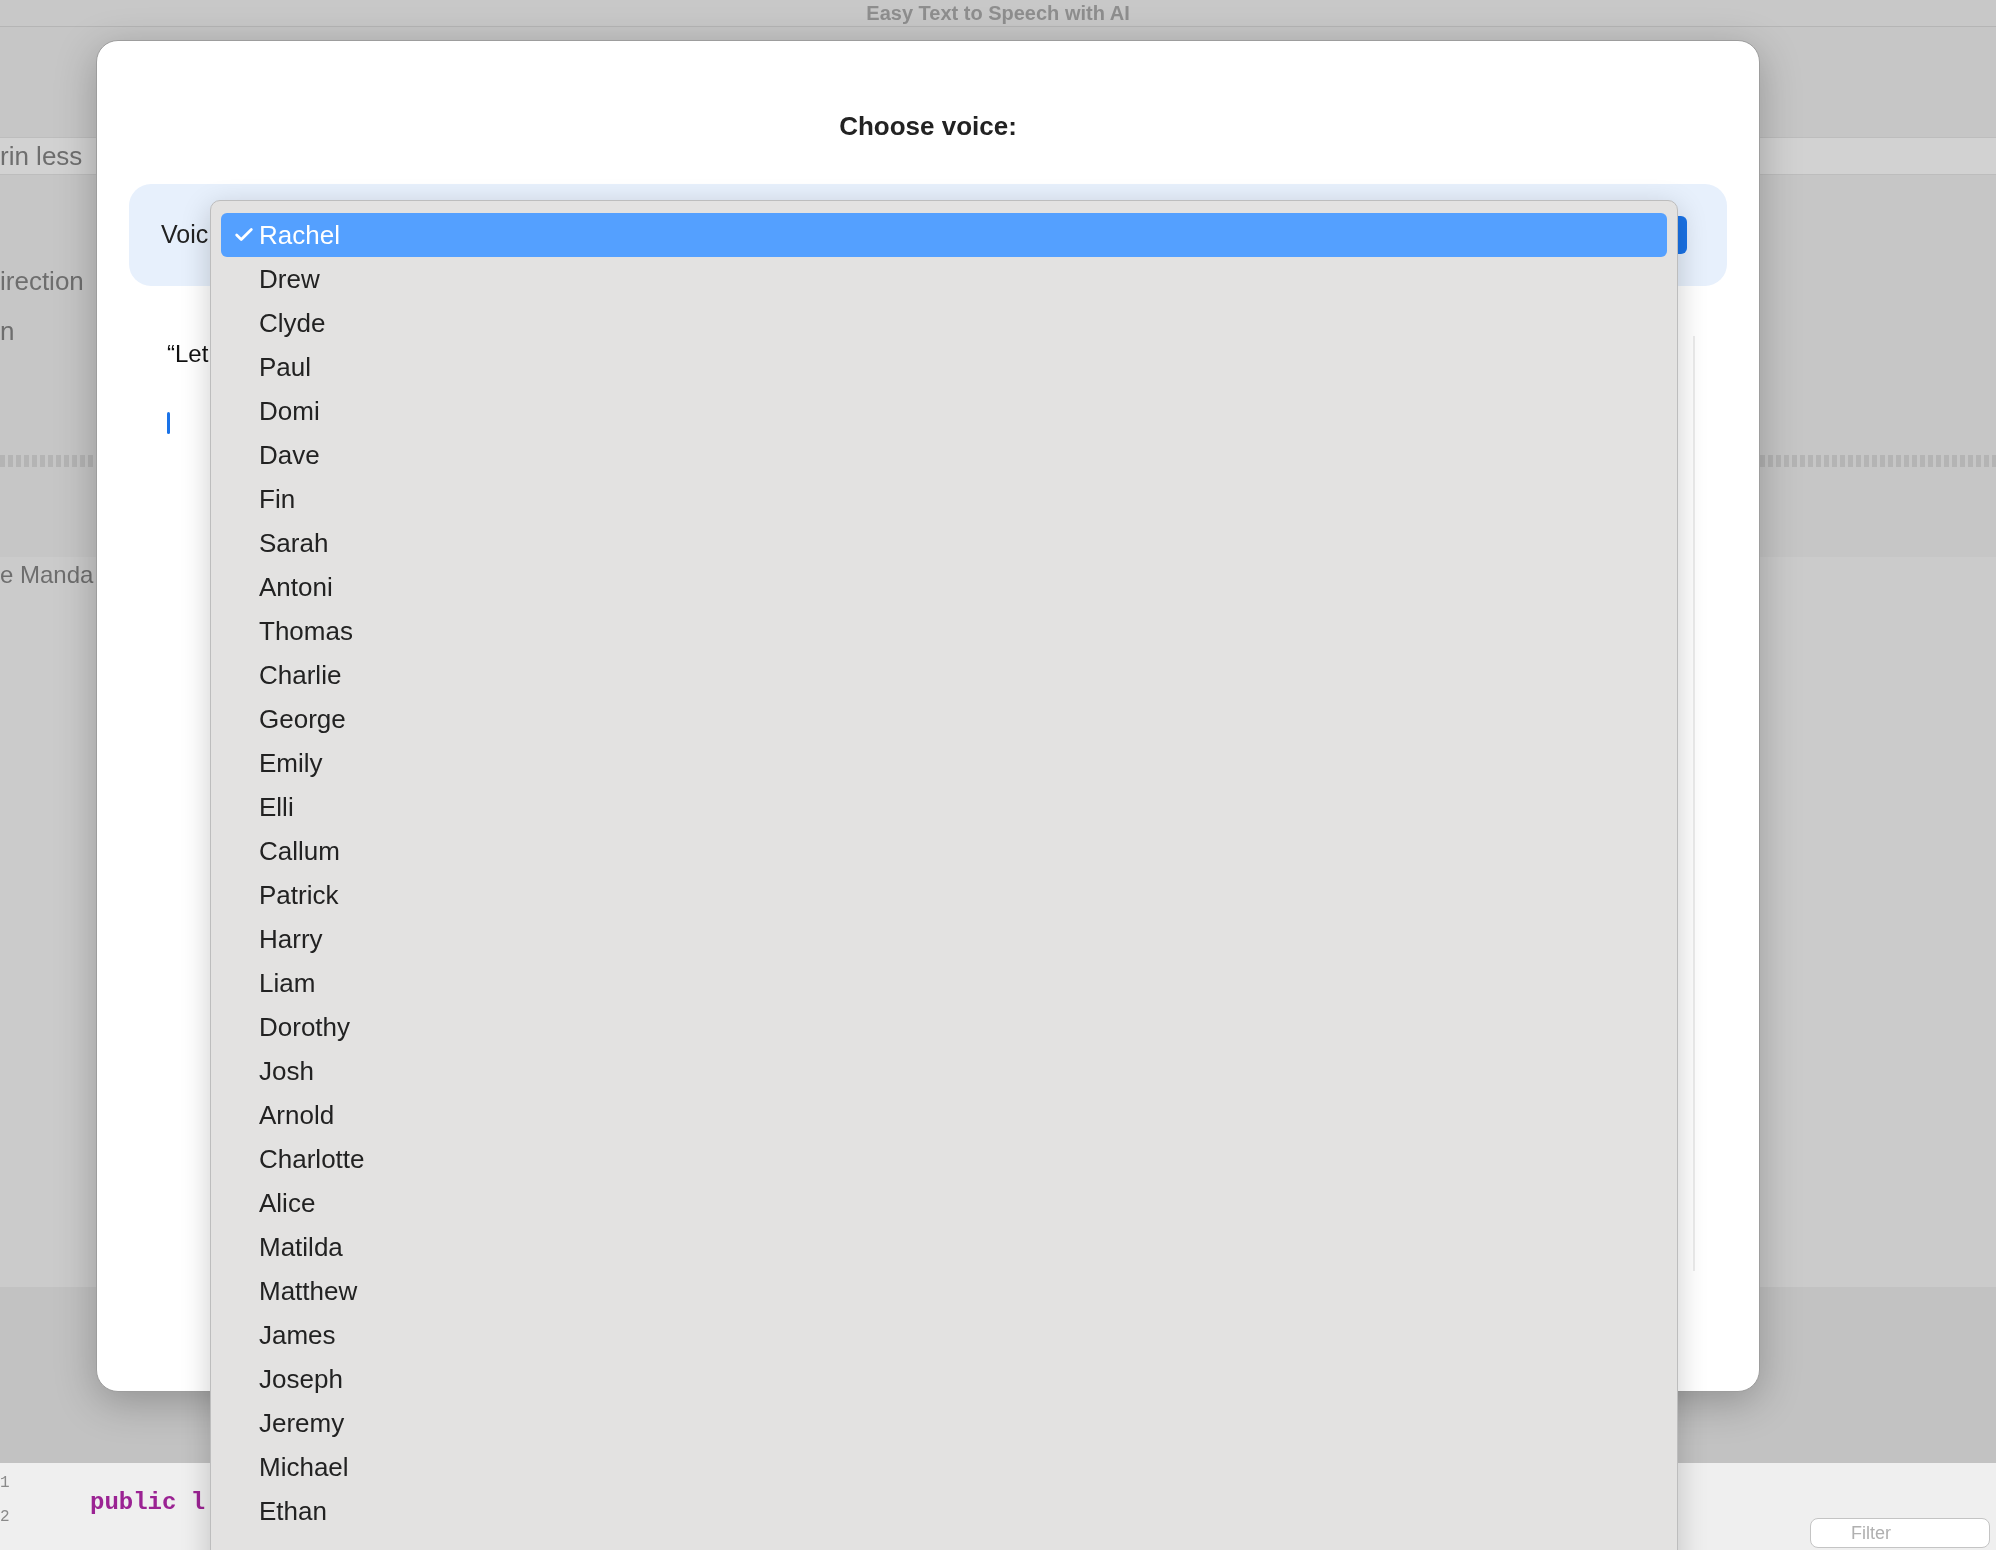  Describe the element at coordinates (944, 719) in the screenshot. I see `menu-item: George` at that location.